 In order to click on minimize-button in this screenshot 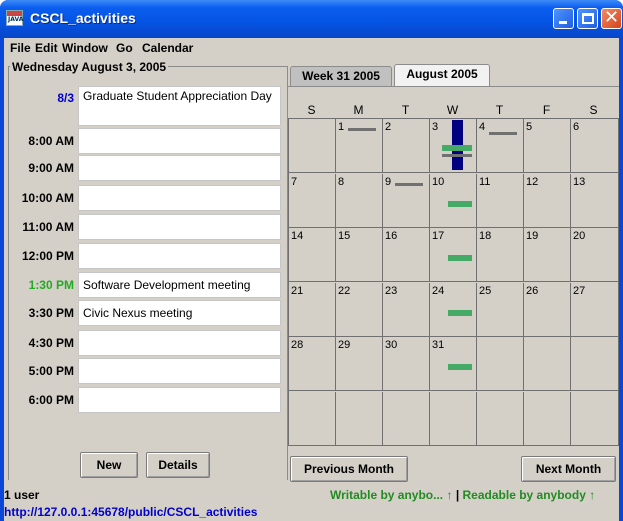, I will do `click(563, 18)`.